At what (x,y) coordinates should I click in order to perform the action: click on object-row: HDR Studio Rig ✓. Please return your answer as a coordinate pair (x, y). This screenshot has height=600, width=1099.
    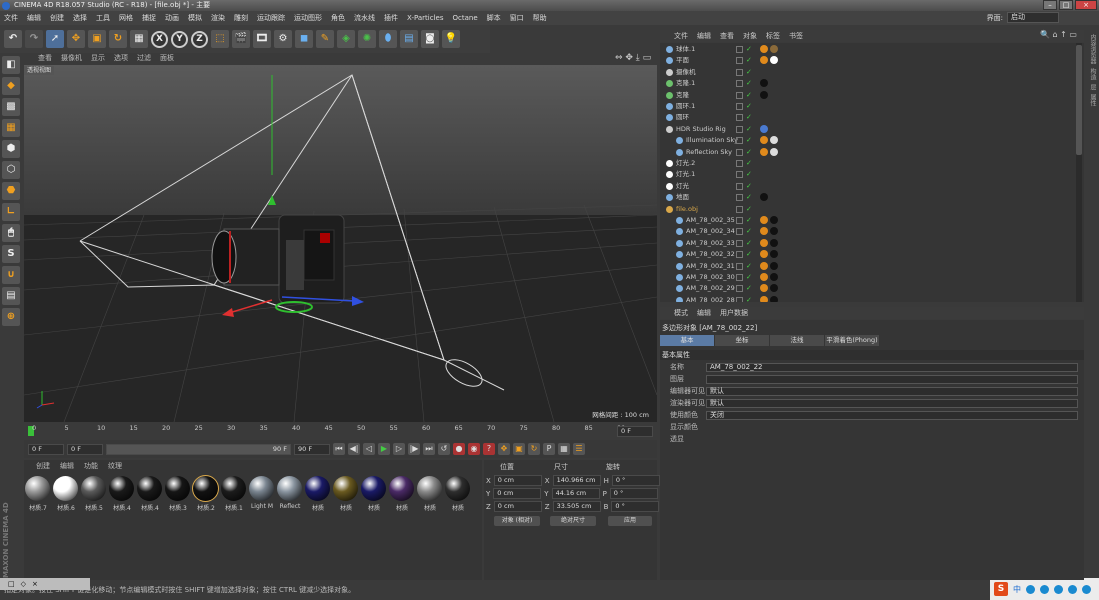
    Looking at the image, I should click on (870, 129).